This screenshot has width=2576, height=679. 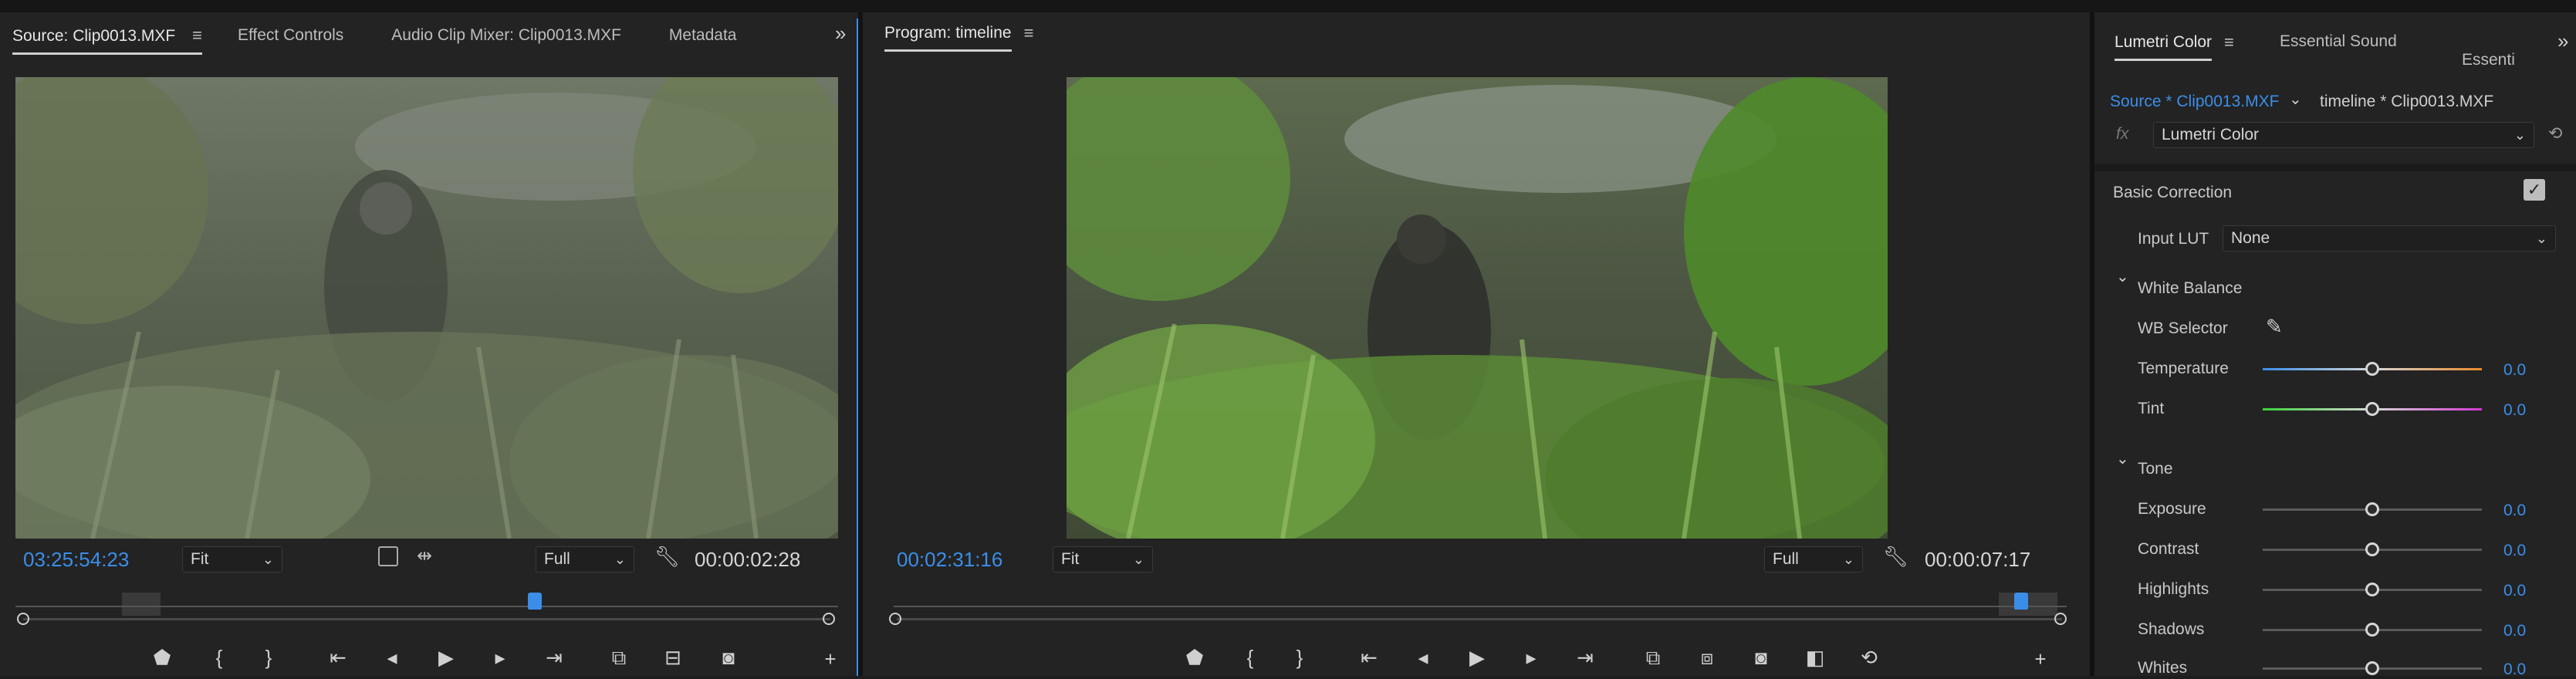 I want to click on proxy-toggle-icon: ⟲, so click(x=1869, y=657).